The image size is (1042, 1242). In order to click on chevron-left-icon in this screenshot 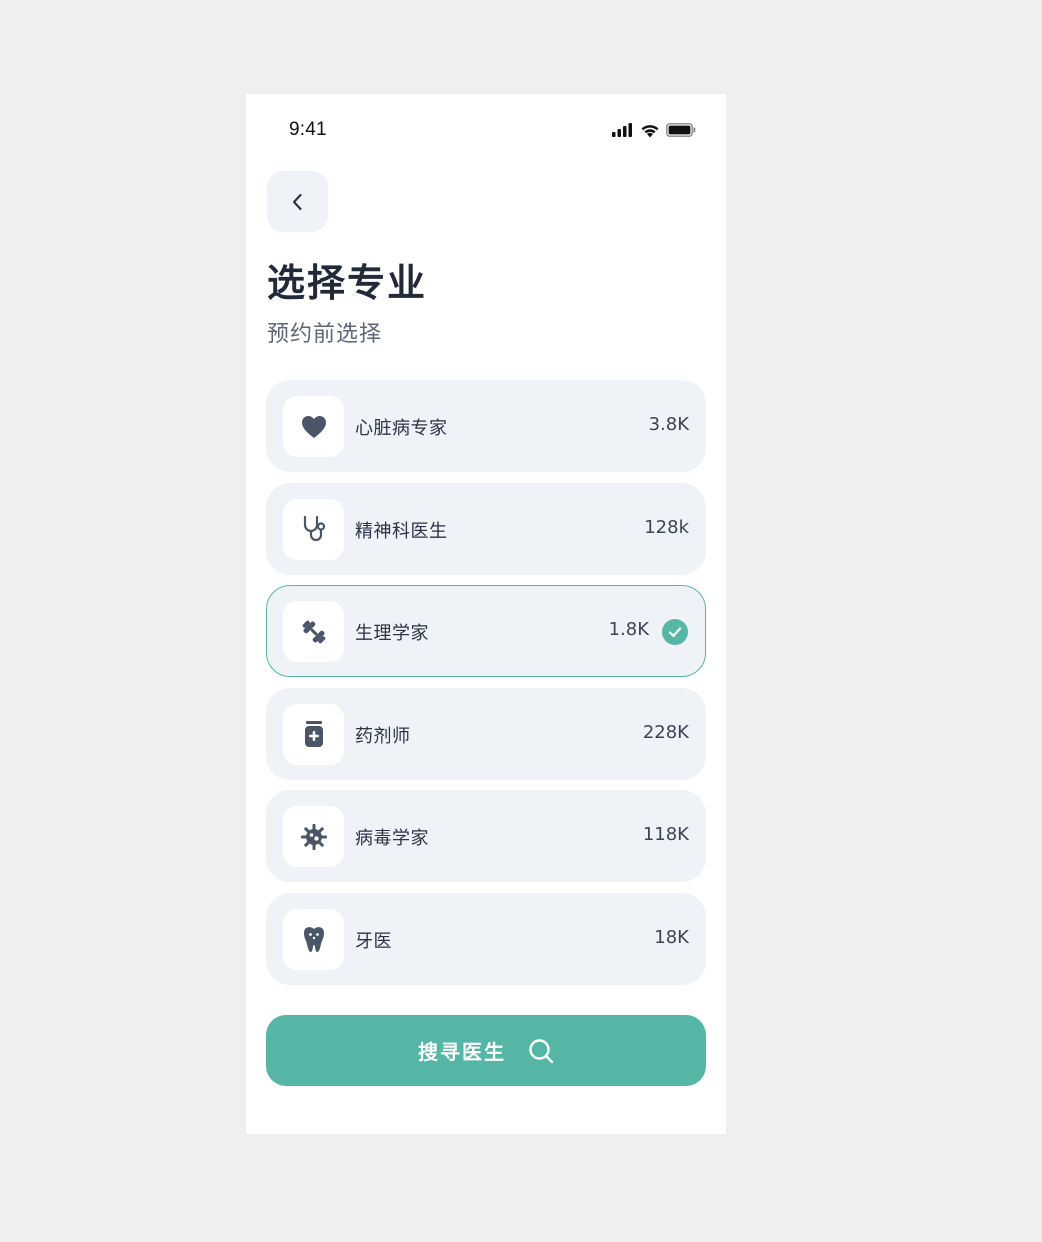, I will do `click(297, 201)`.